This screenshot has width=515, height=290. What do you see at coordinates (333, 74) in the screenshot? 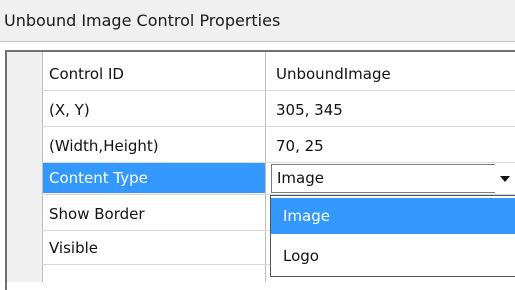
I see `property-value-control-id: UnboundImage` at bounding box center [333, 74].